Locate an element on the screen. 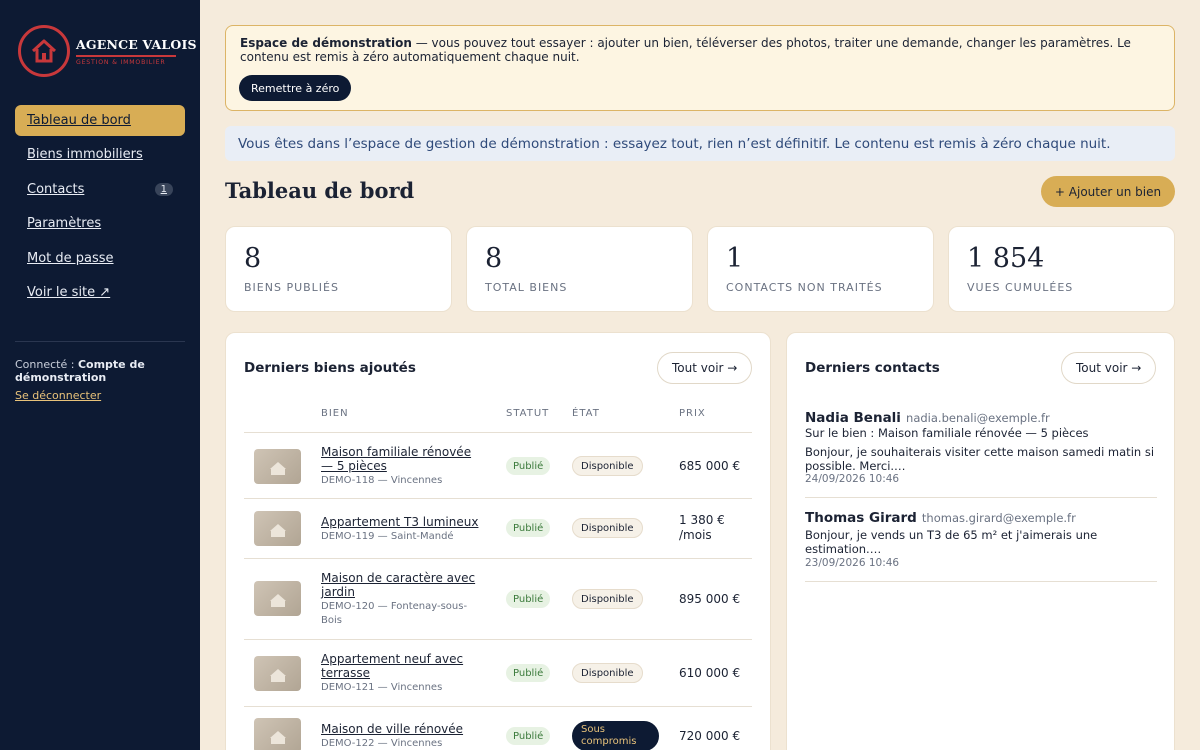 The height and width of the screenshot is (750, 1200). sidebar-item-dashboard: Tableau de bord is located at coordinates (100, 120).